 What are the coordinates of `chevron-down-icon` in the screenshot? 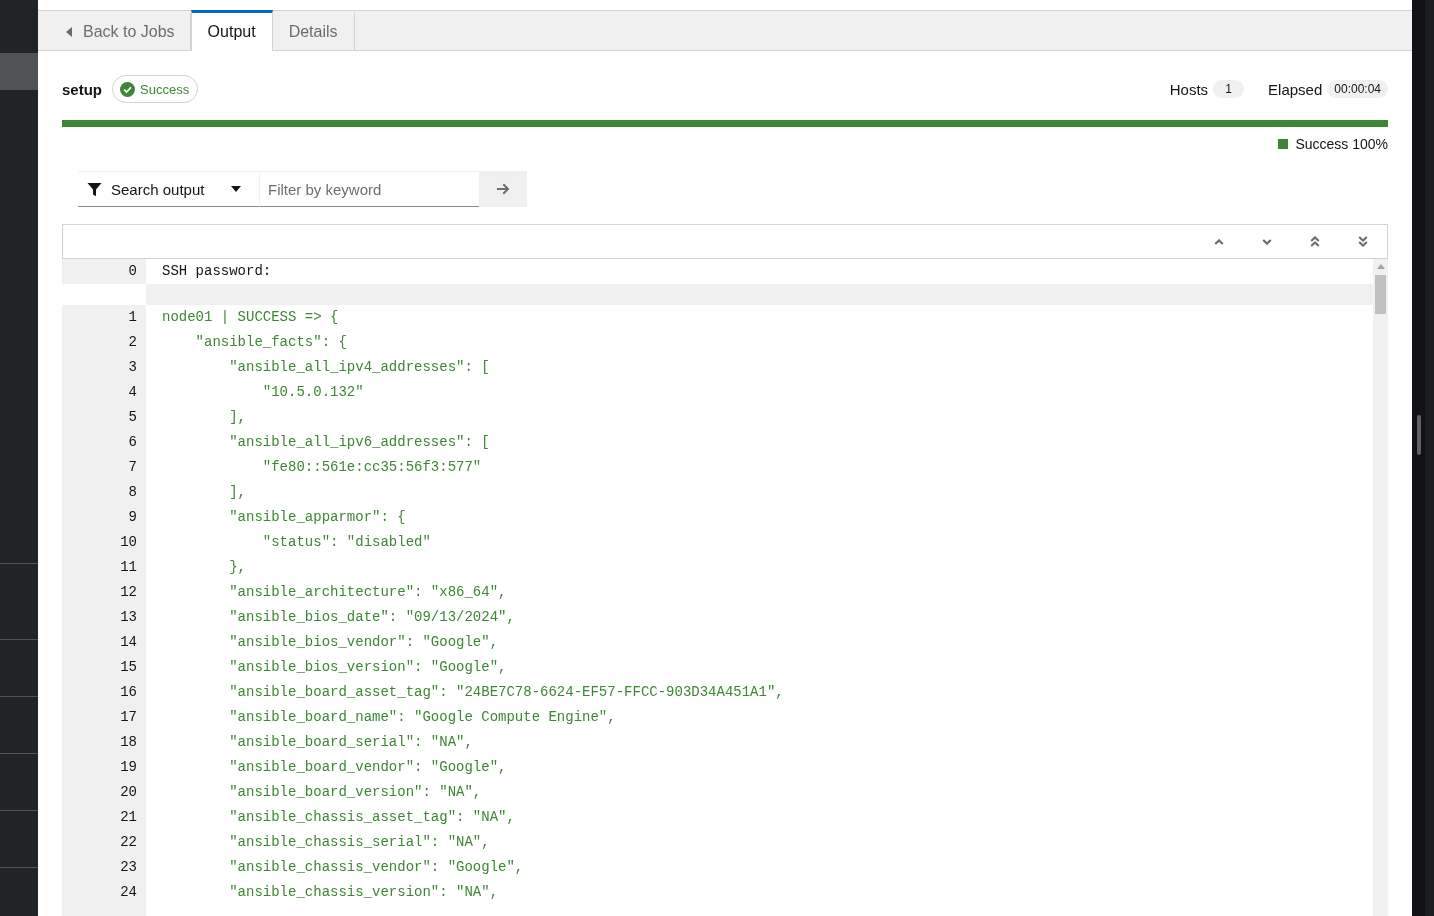 It's located at (1267, 241).